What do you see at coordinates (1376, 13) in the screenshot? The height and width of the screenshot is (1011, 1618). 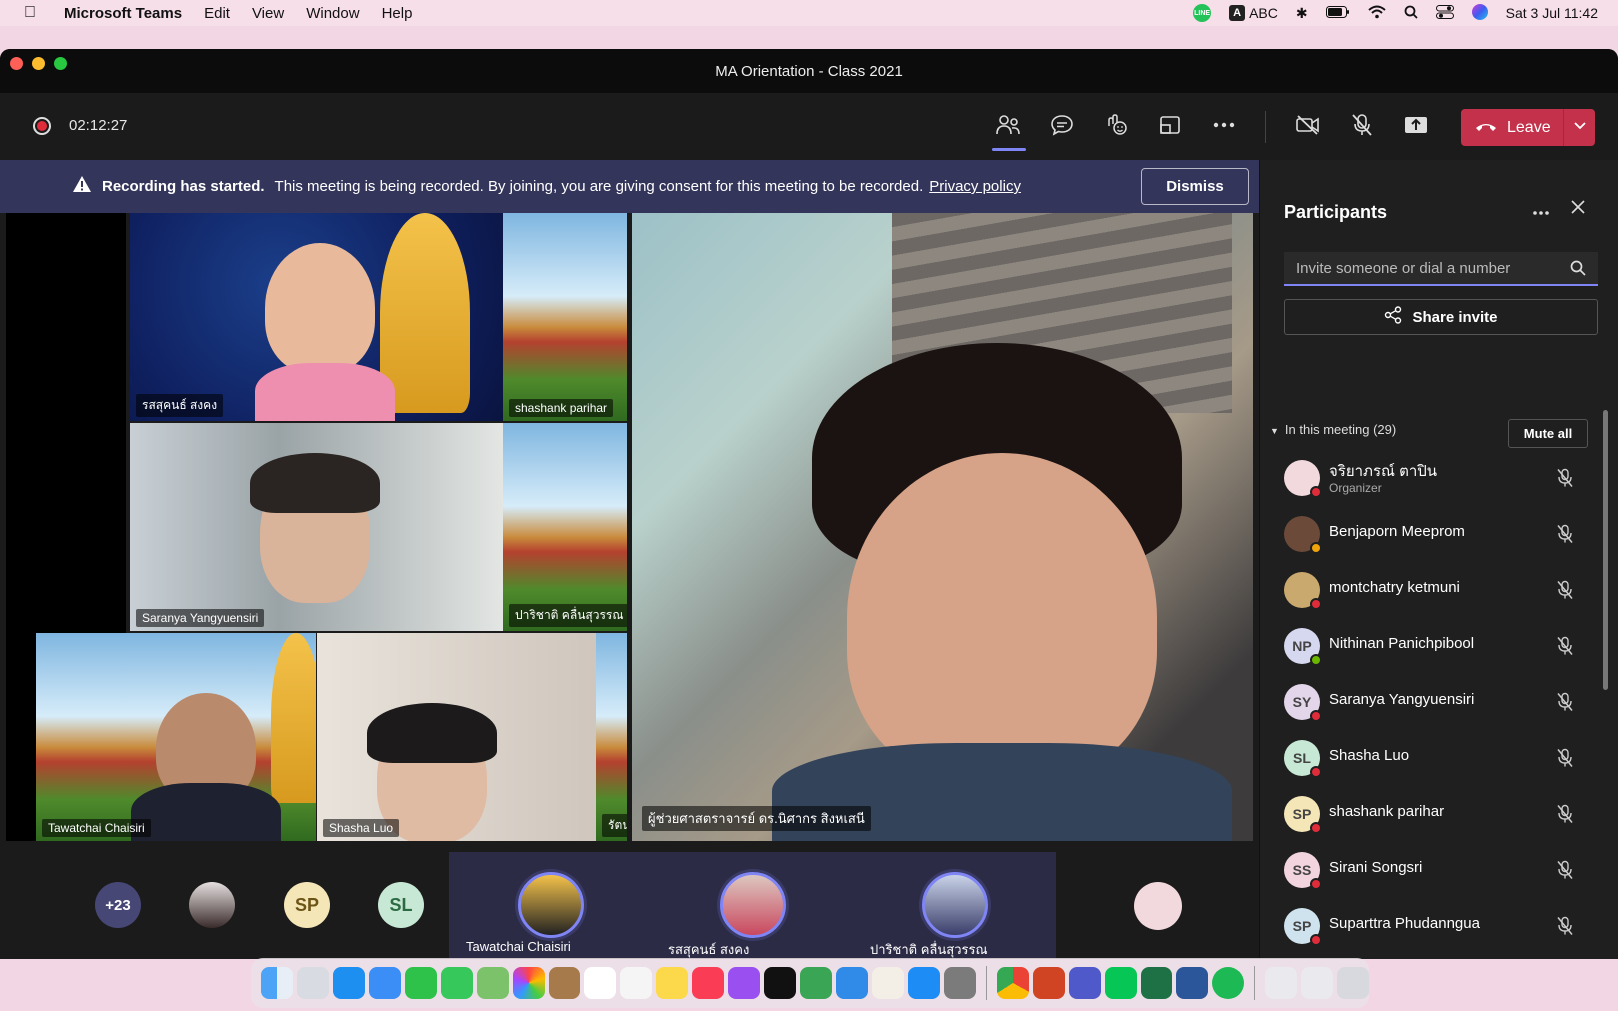 I see `wifi-icon` at bounding box center [1376, 13].